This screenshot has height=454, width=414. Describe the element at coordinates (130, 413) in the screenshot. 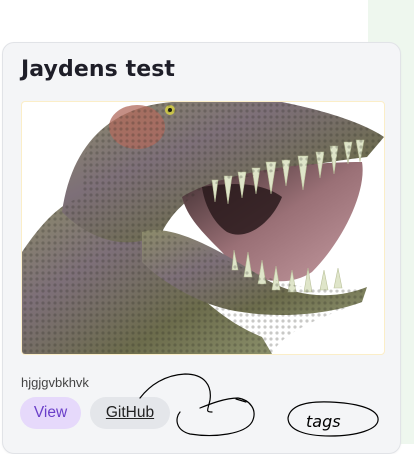

I see `github-link: GitHub` at that location.